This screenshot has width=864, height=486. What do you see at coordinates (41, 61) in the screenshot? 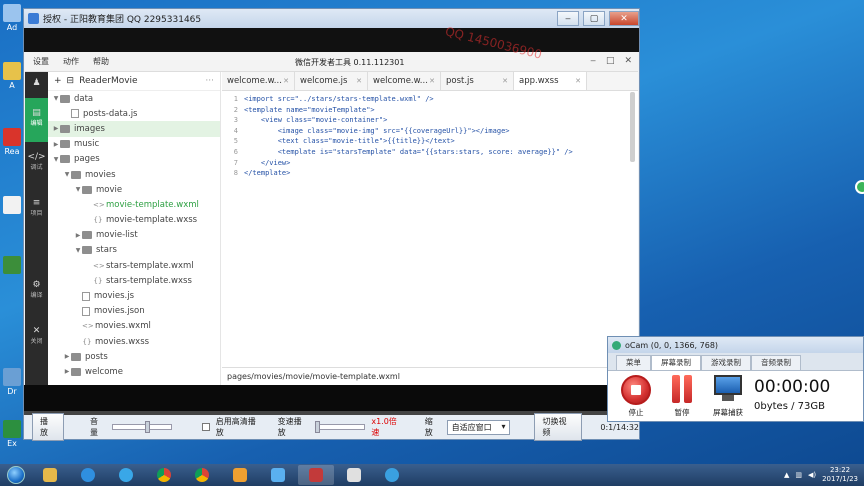
I see `menu-settings: 设置` at bounding box center [41, 61].